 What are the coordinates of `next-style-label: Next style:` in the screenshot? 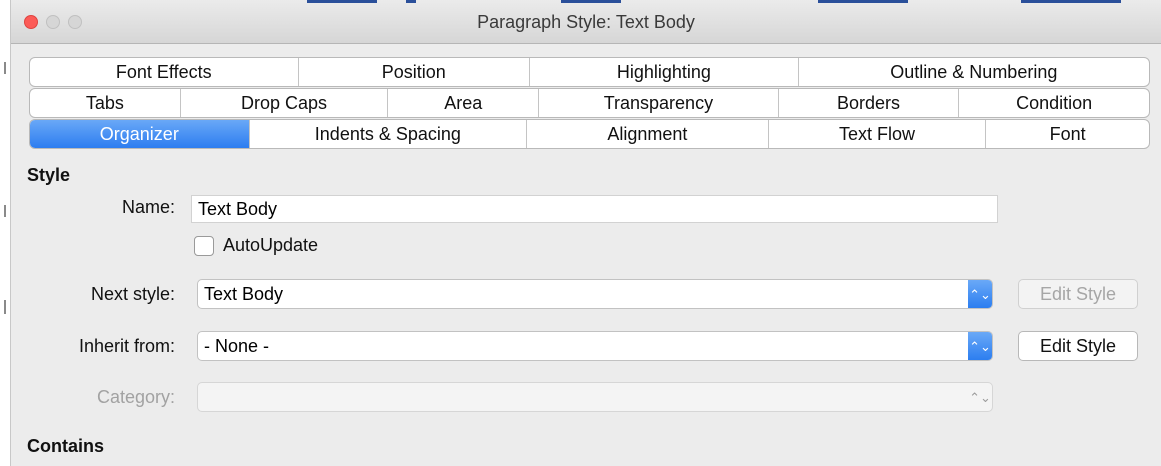 It's located at (132, 294).